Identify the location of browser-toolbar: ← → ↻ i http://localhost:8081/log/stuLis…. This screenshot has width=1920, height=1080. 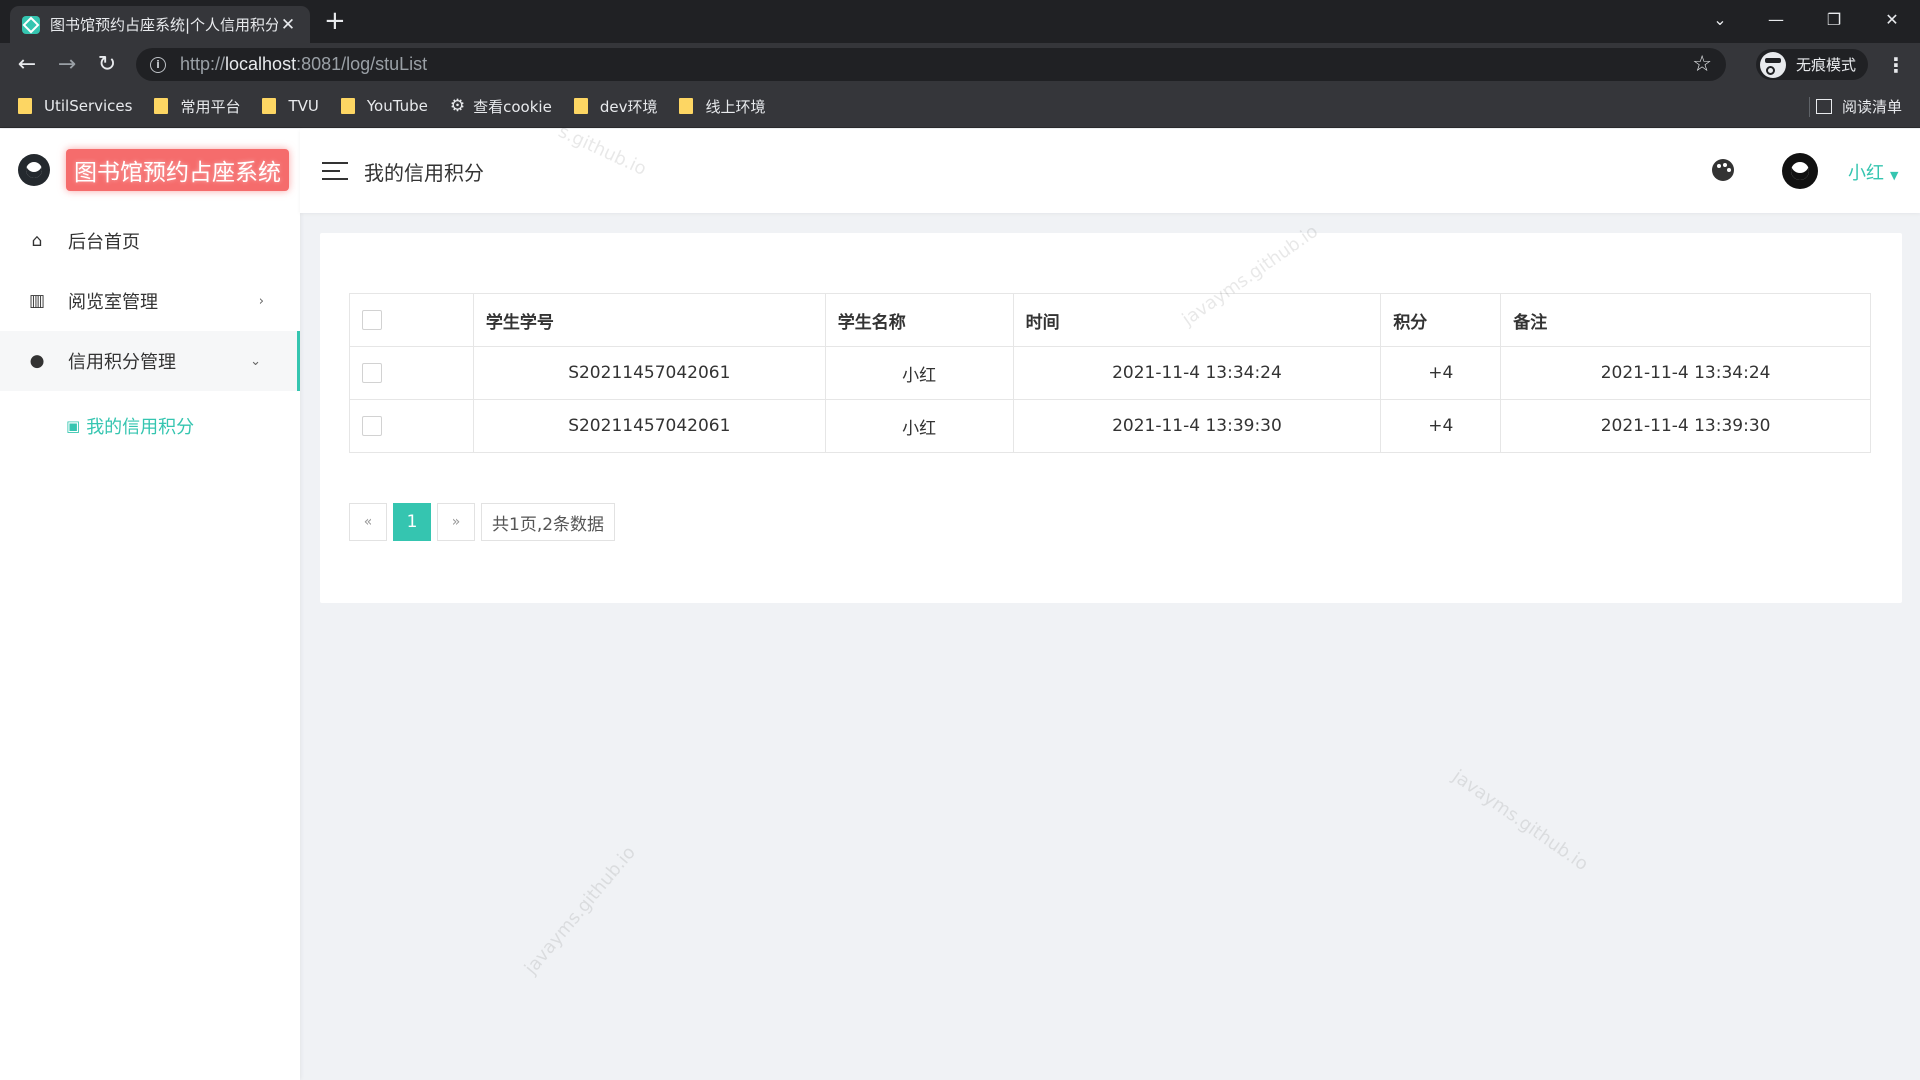
(960, 64).